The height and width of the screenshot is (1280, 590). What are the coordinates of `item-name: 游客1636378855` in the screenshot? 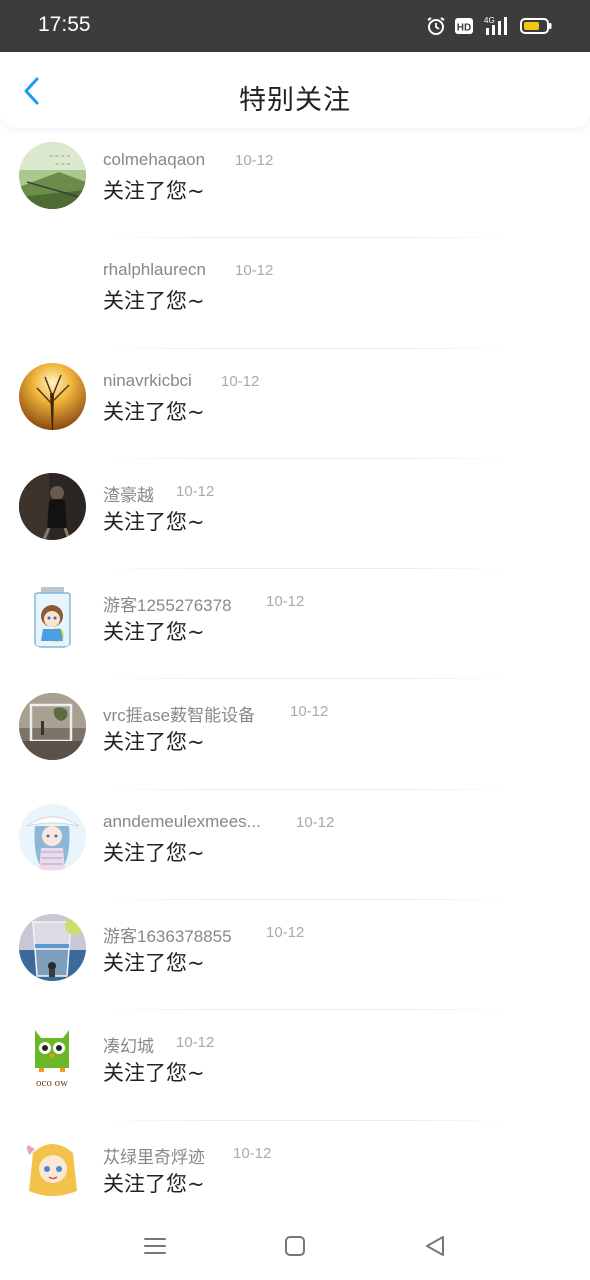 It's located at (167, 937).